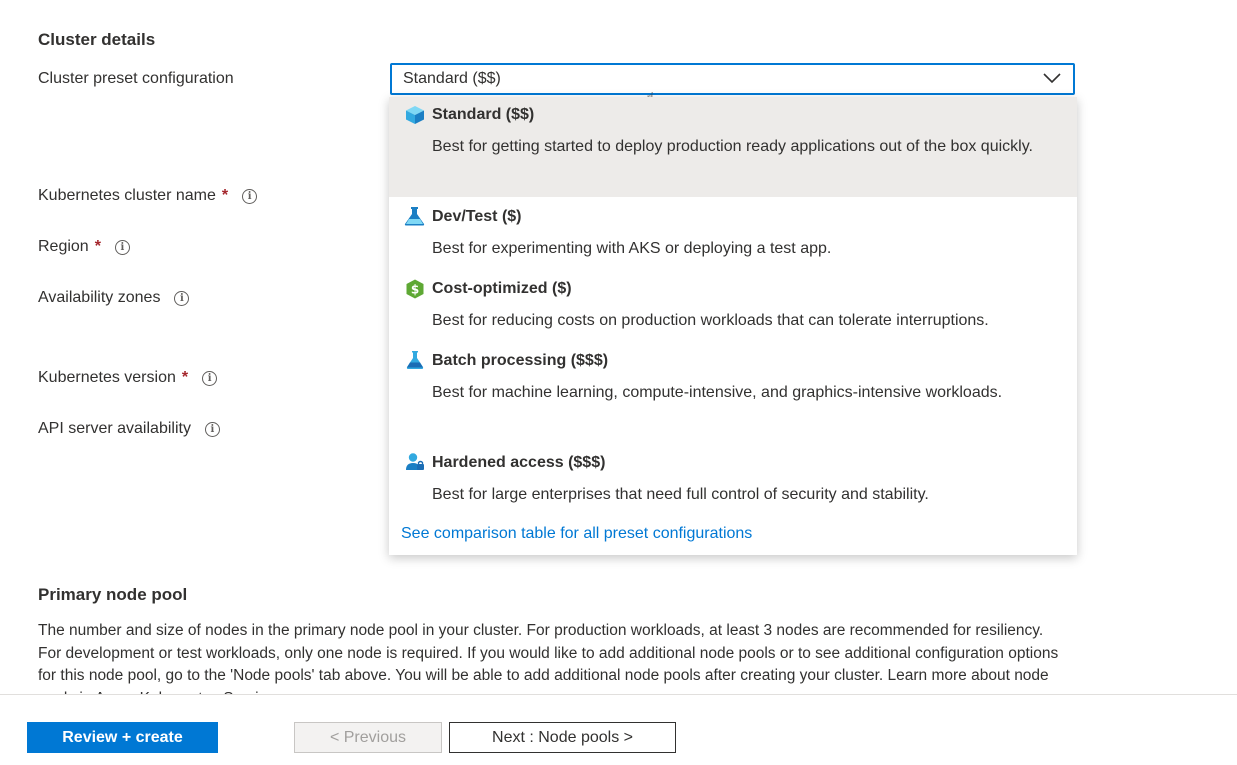  What do you see at coordinates (502, 288) in the screenshot?
I see `option-title: Cost-optimized ($)` at bounding box center [502, 288].